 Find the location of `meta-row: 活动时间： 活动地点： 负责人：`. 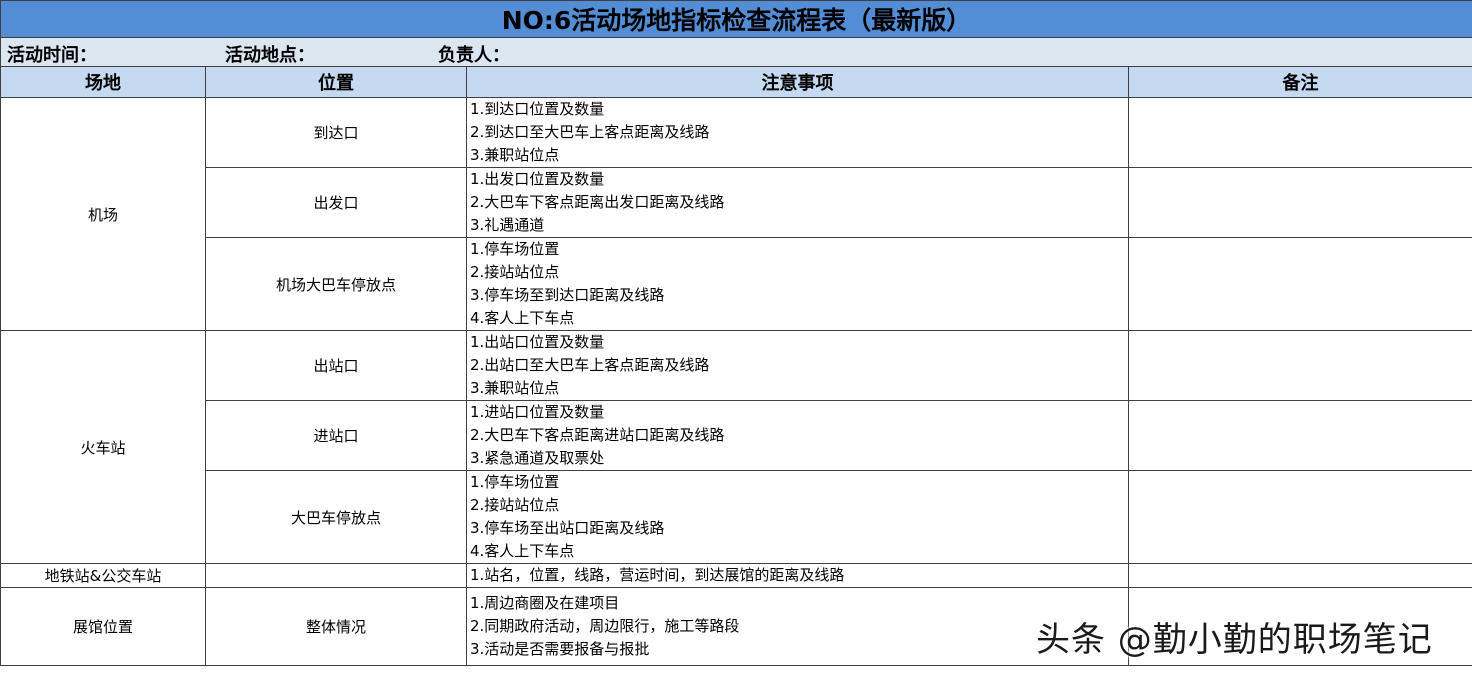

meta-row: 活动时间： 活动地点： 负责人： is located at coordinates (736, 52).